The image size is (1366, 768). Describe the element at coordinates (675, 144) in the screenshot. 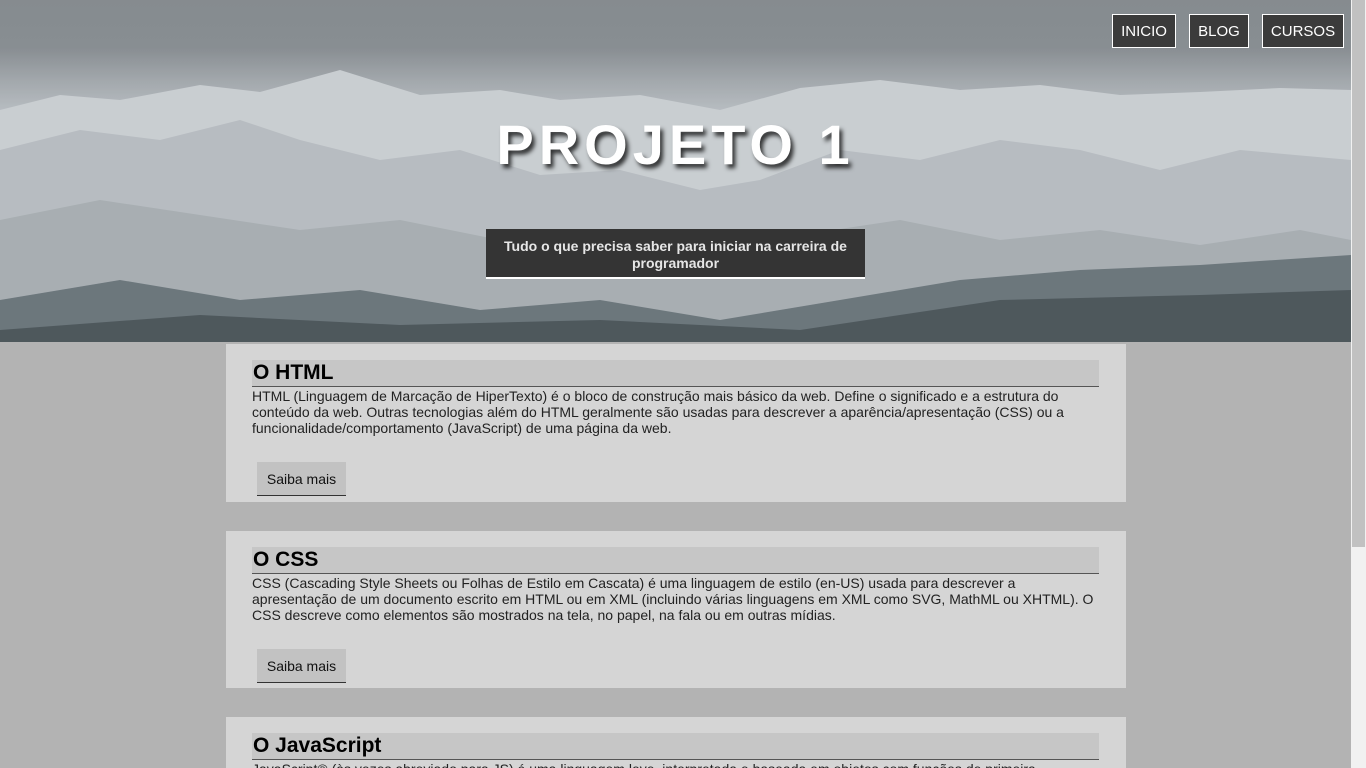

I see `page-title: PROJETO 1` at that location.